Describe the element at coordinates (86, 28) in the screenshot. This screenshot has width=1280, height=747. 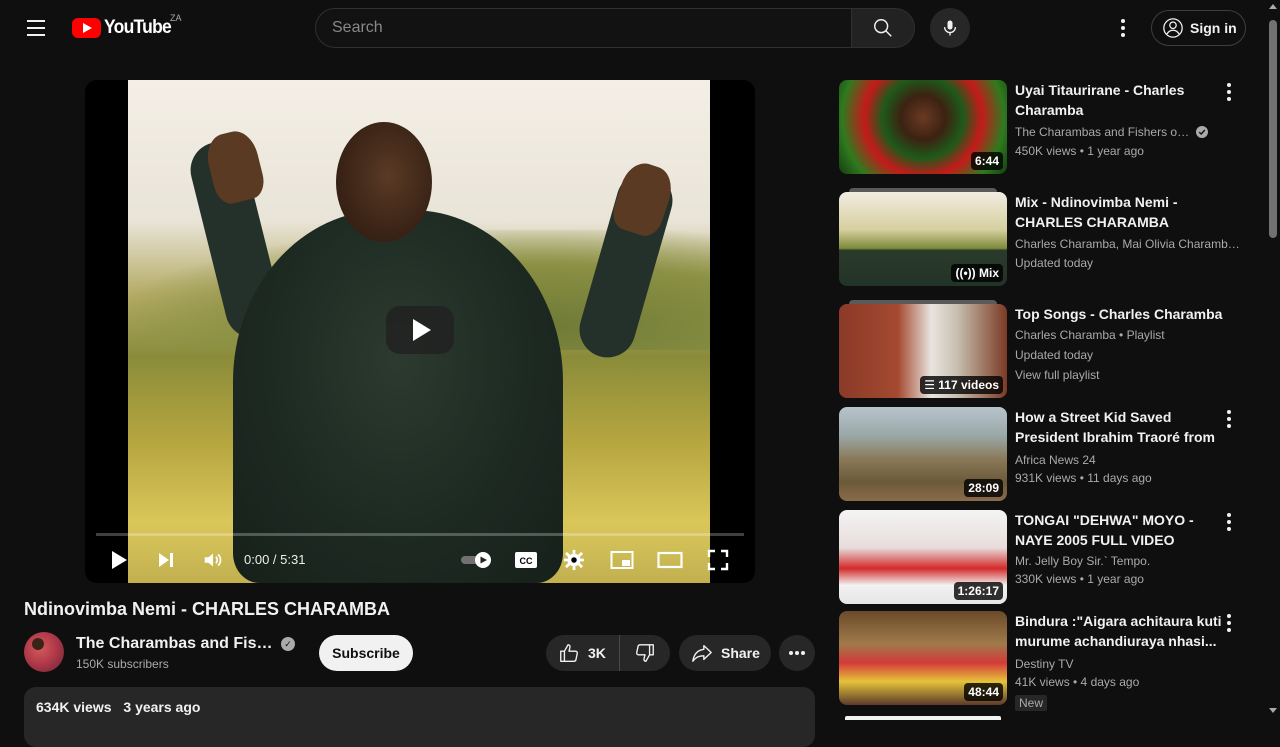
I see `youtube-play-logo-icon` at that location.